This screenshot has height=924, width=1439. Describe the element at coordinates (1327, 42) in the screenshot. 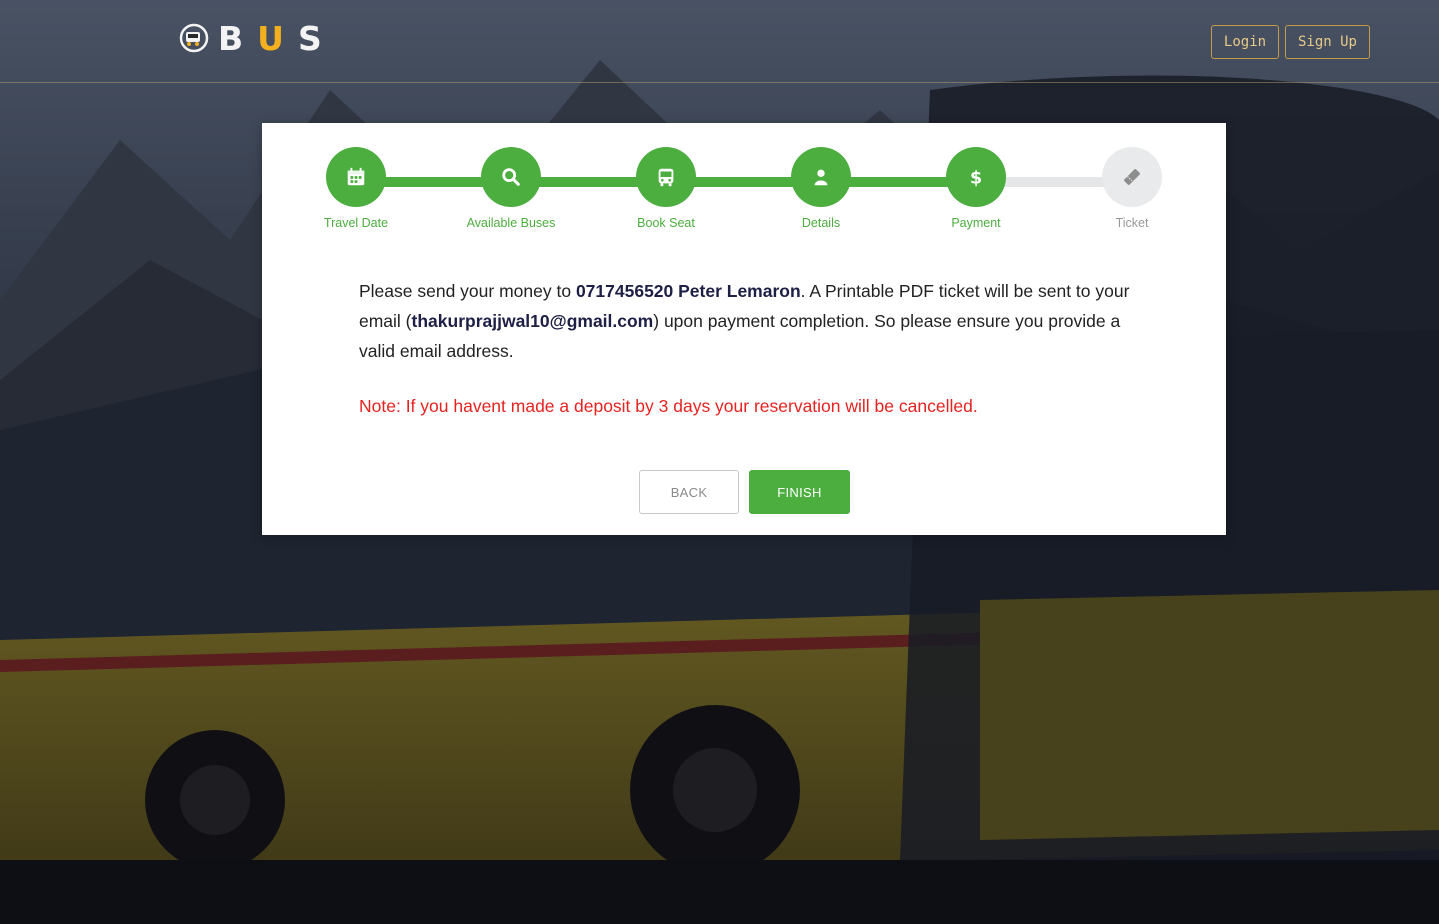

I see `signup-button: Sign Up` at that location.